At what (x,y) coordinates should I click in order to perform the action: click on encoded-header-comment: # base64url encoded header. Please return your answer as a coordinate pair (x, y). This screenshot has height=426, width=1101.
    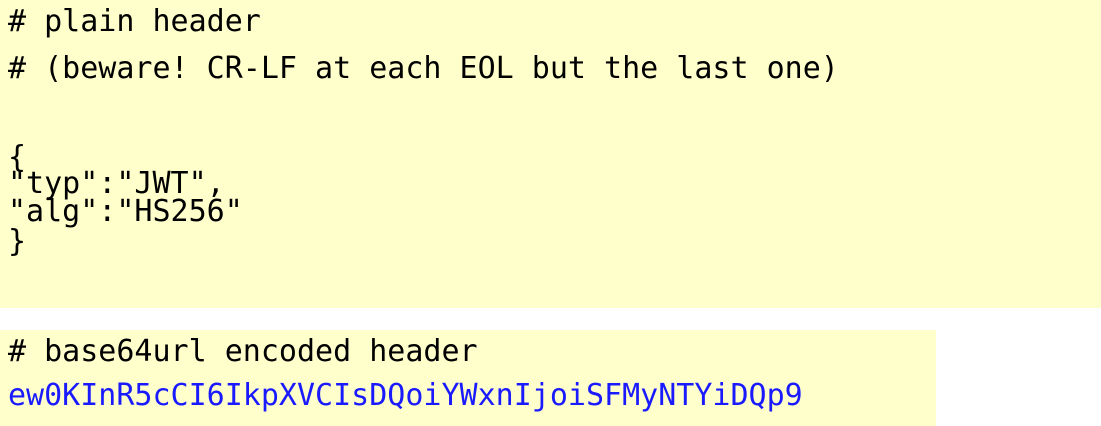
    Looking at the image, I should click on (243, 351).